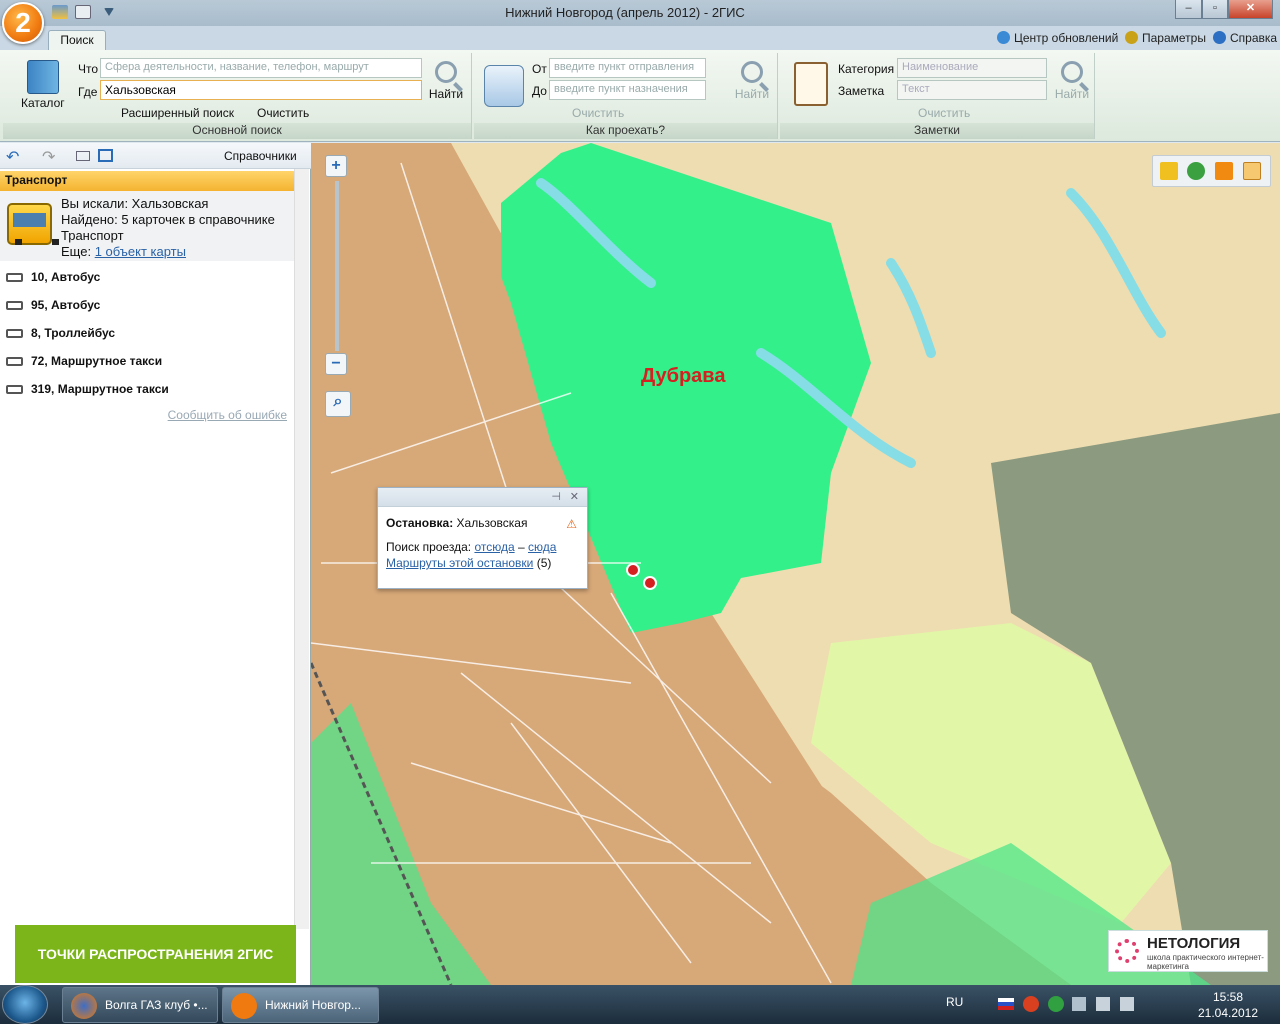 The width and height of the screenshot is (1280, 1024). I want to click on ruler-icon, so click(1169, 171).